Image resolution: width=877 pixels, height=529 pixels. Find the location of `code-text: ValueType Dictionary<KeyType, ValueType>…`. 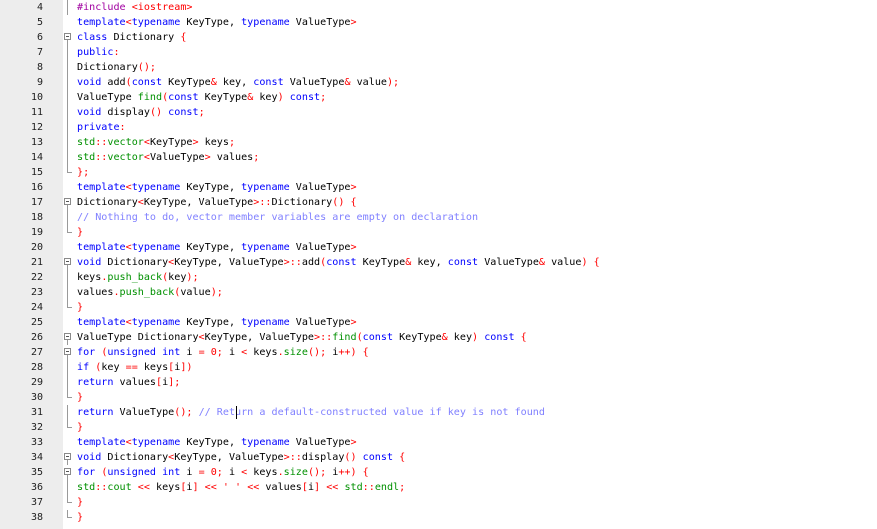

code-text: ValueType Dictionary<KeyType, ValueType>… is located at coordinates (302, 337).